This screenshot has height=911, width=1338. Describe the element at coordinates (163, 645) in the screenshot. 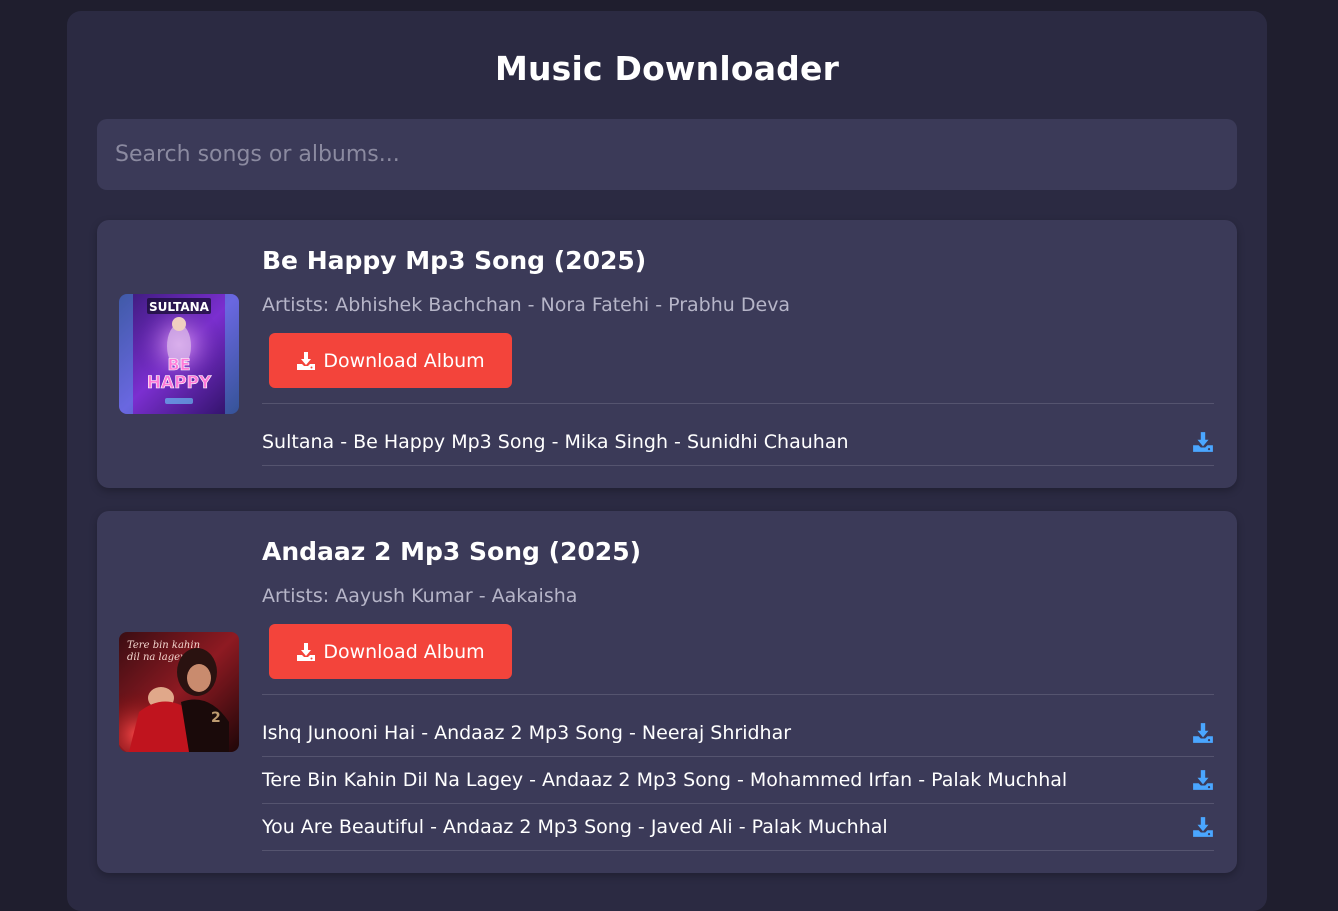

I see `svg-text: Tere bin kahin` at that location.